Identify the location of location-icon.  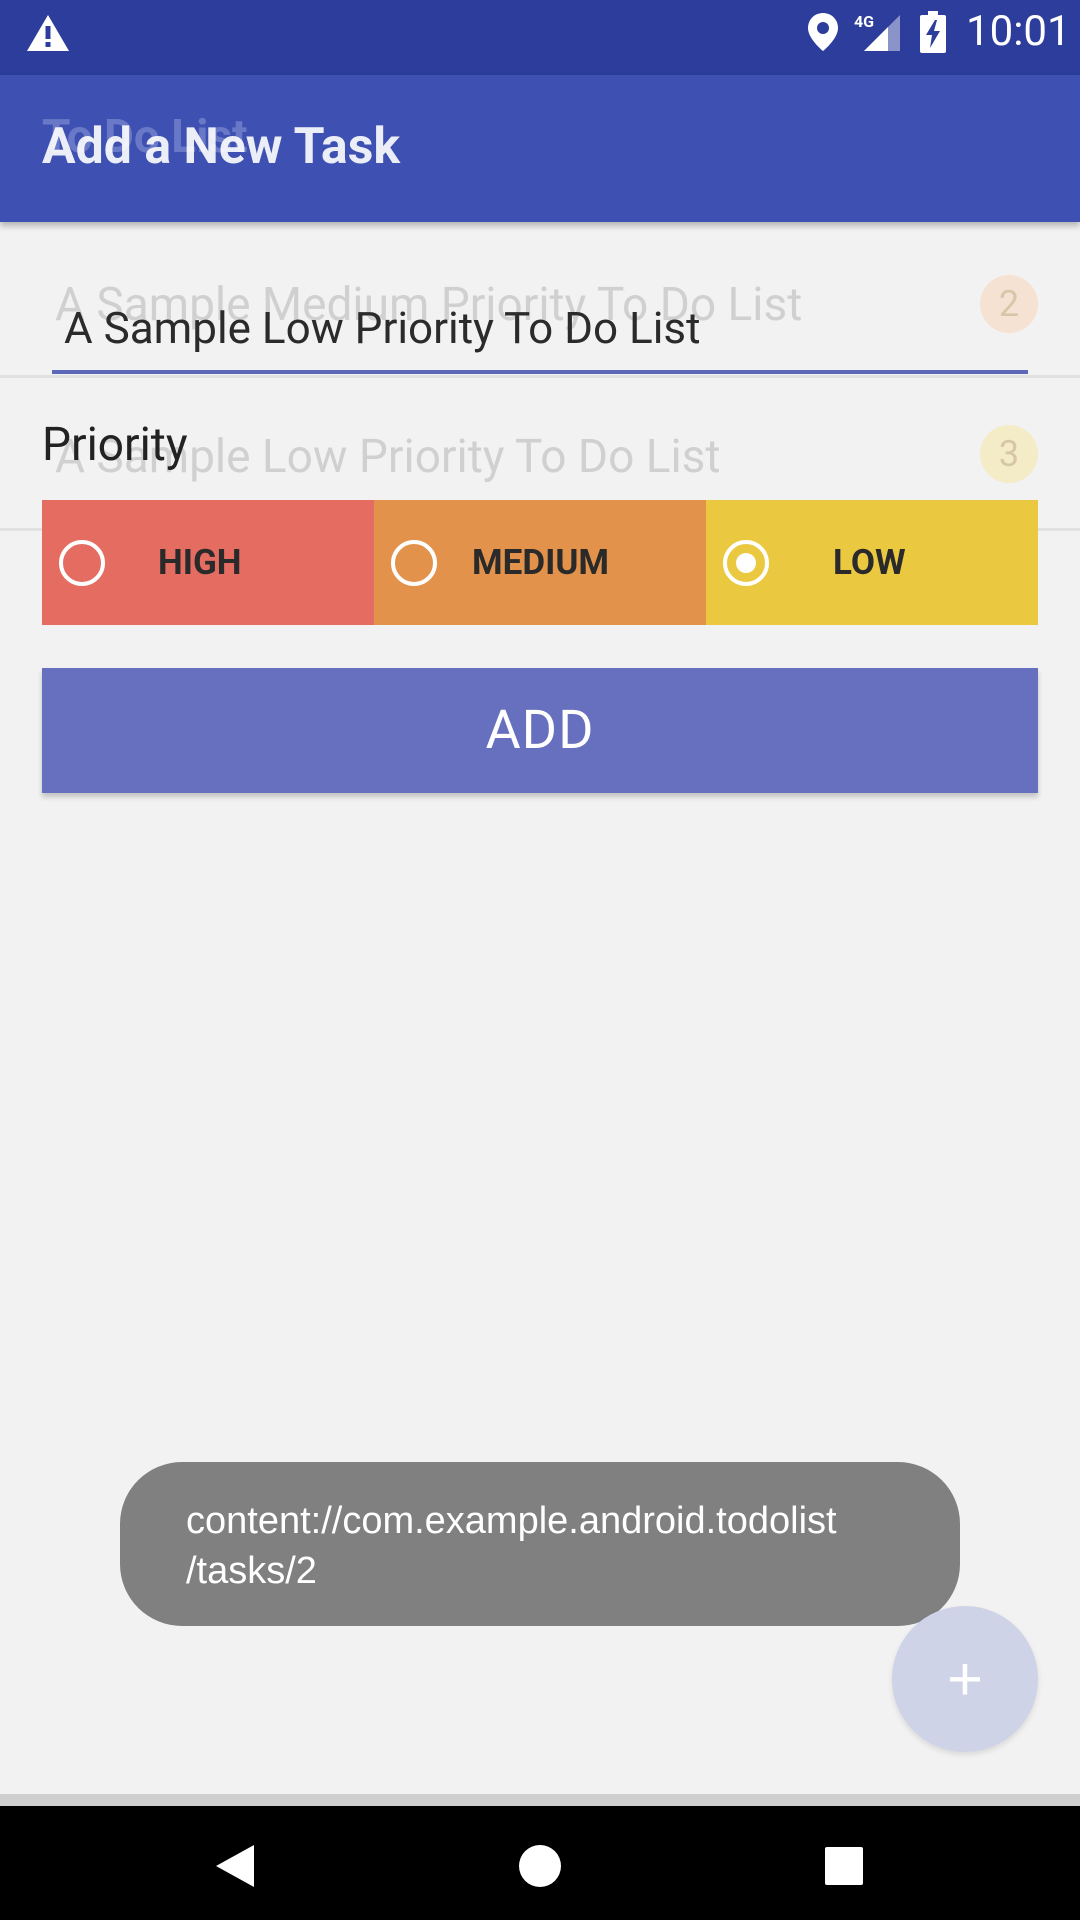
(823, 32).